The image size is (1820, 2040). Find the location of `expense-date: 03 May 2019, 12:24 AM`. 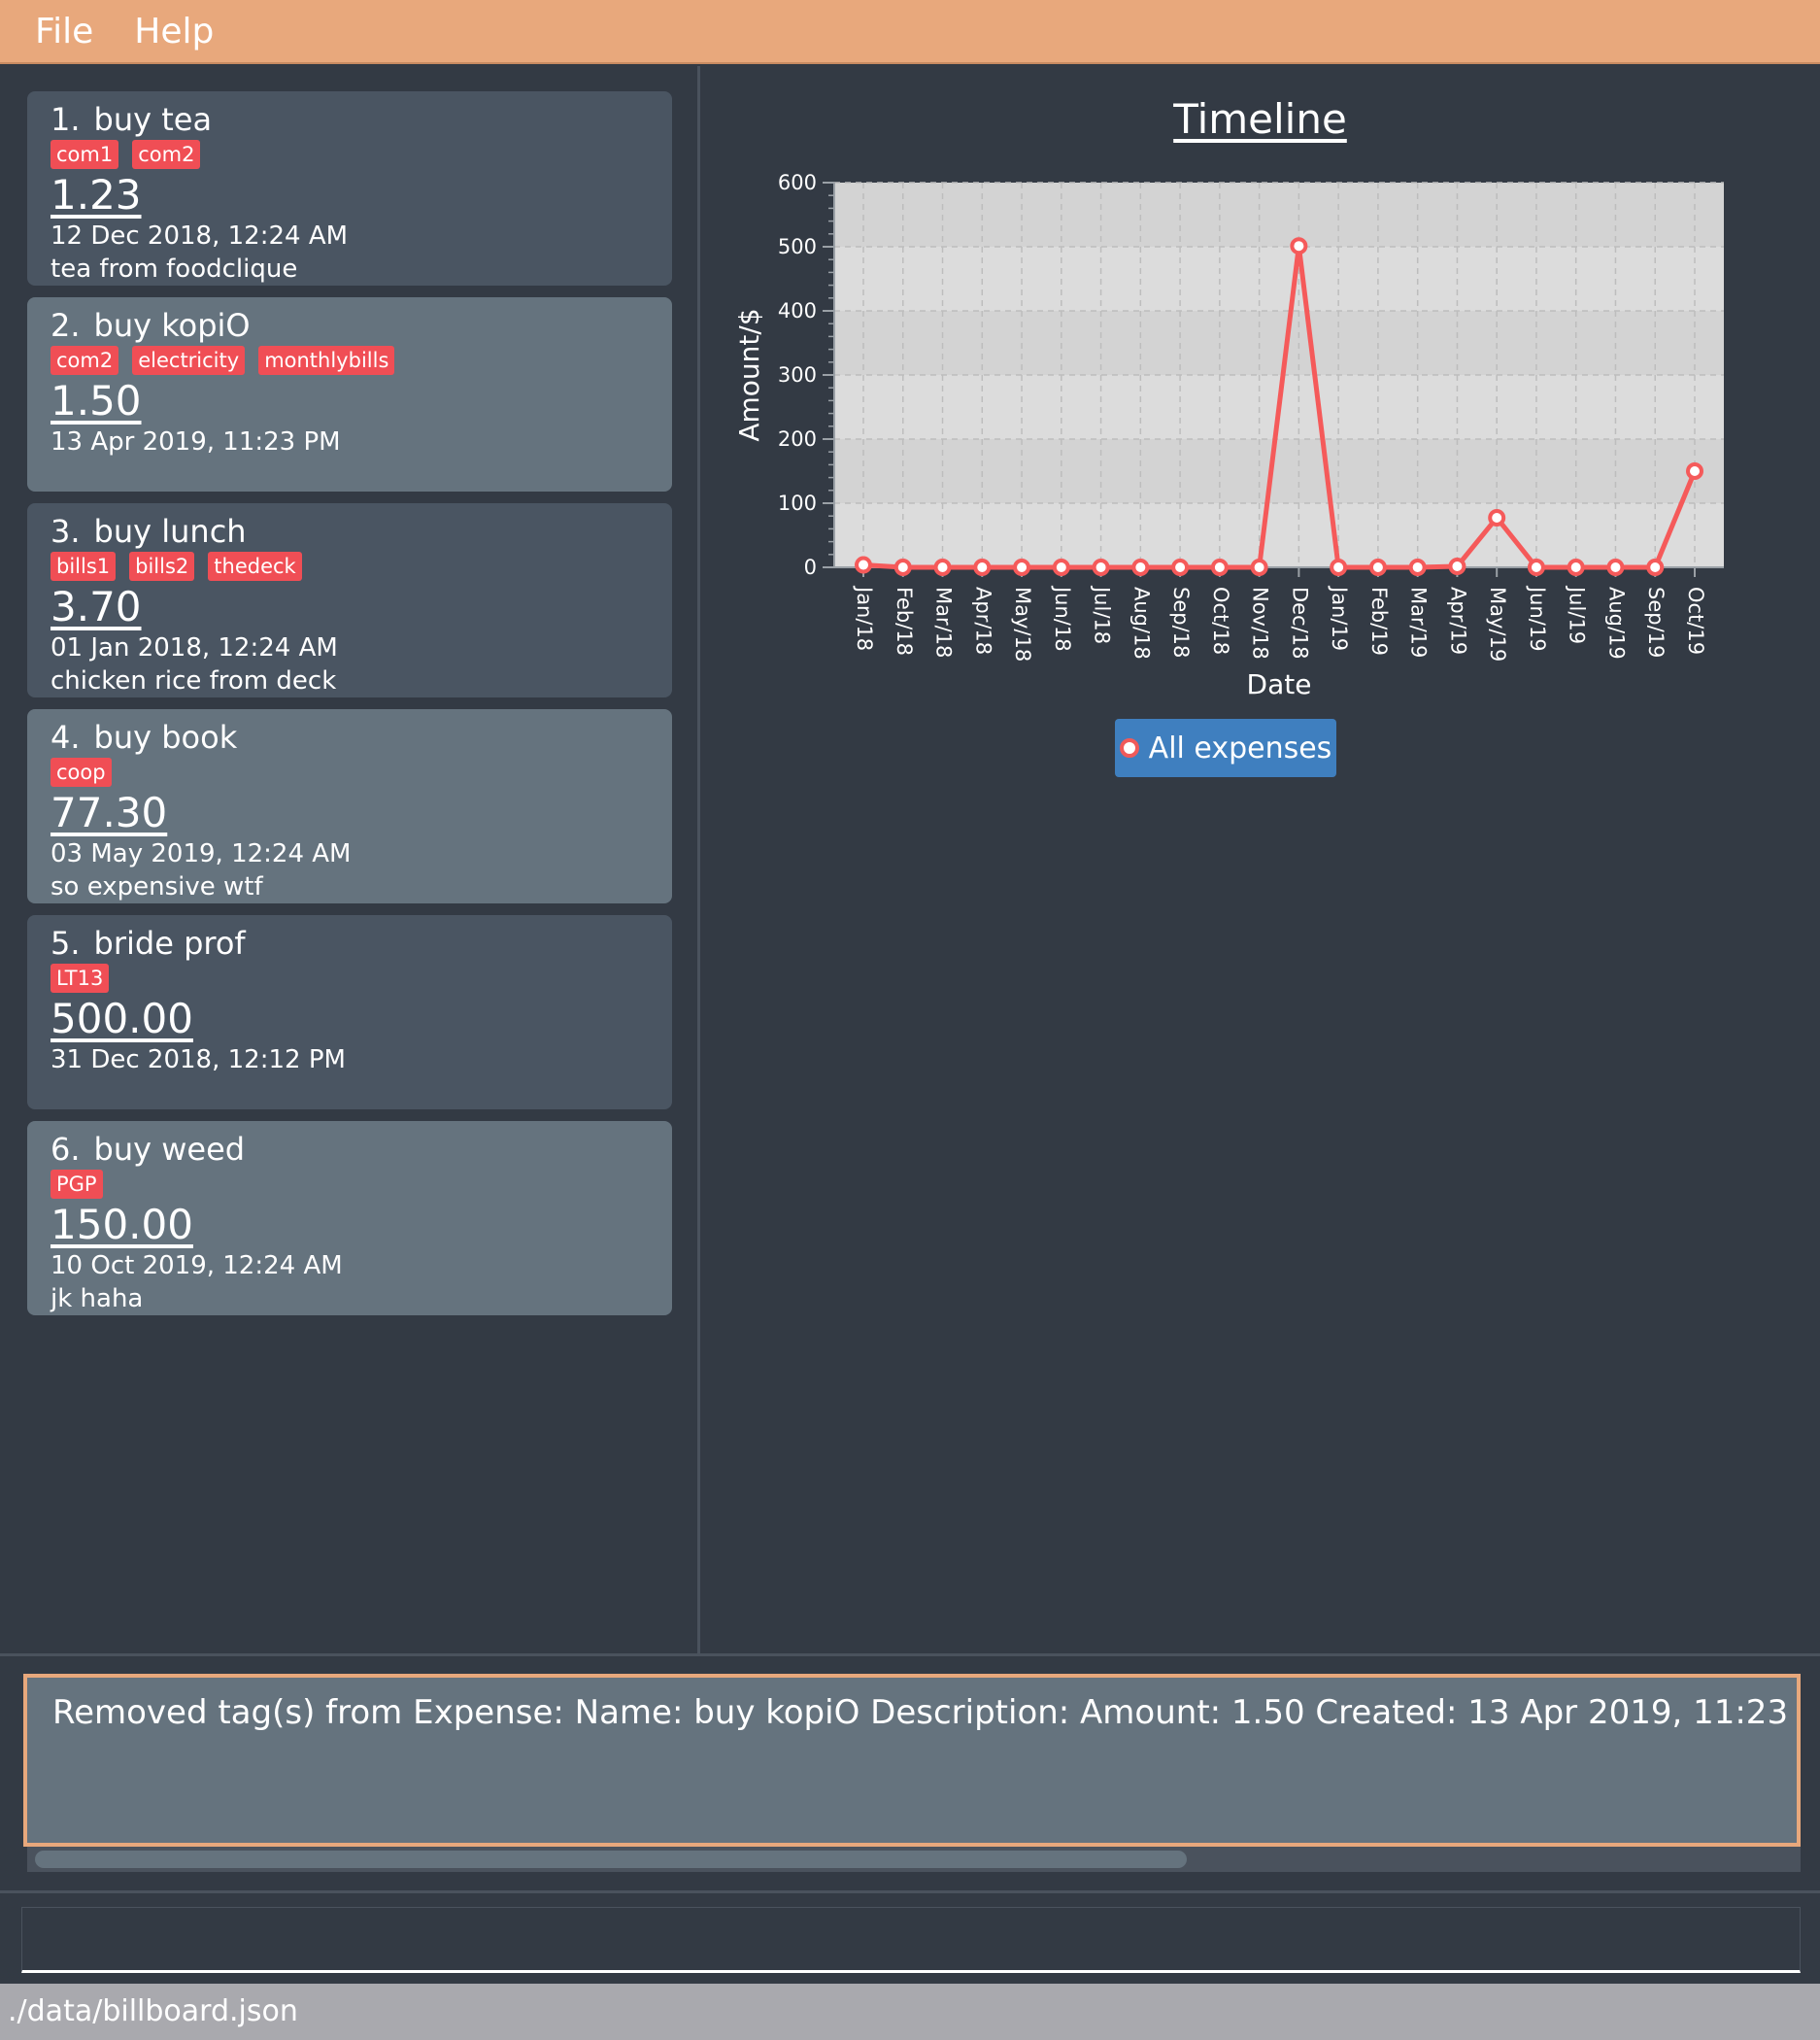

expense-date: 03 May 2019, 12:24 AM is located at coordinates (201, 853).